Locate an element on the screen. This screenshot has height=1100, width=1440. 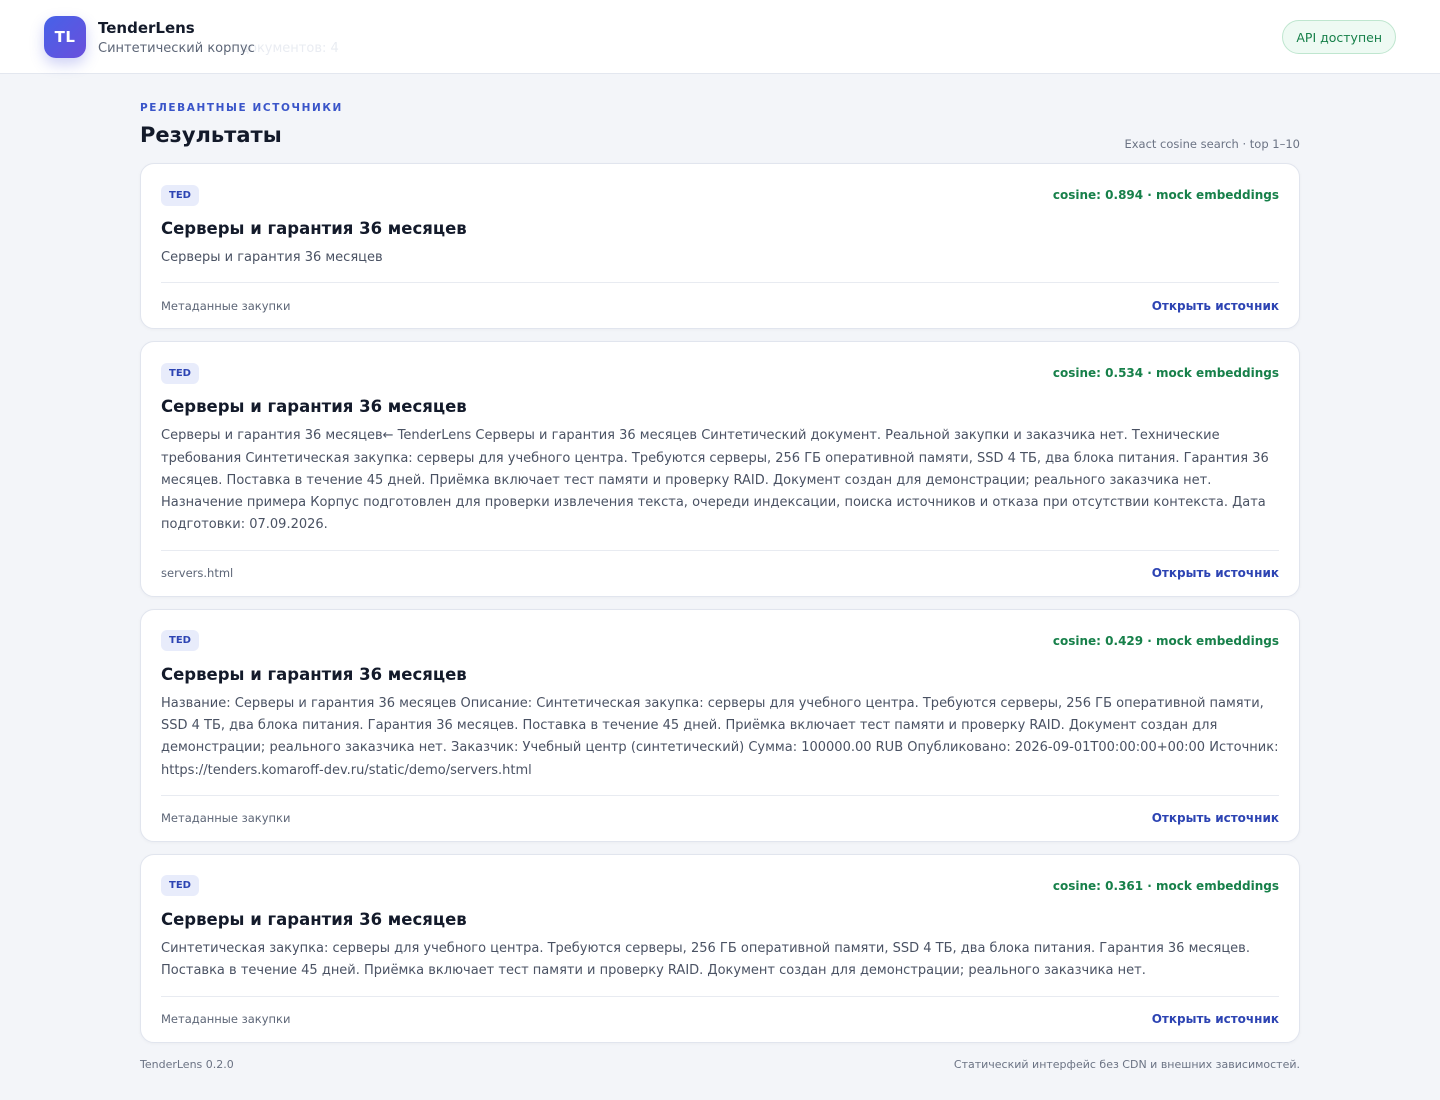
similarity-score: cosine: 0.361 · mock embeddings is located at coordinates (1165, 885).